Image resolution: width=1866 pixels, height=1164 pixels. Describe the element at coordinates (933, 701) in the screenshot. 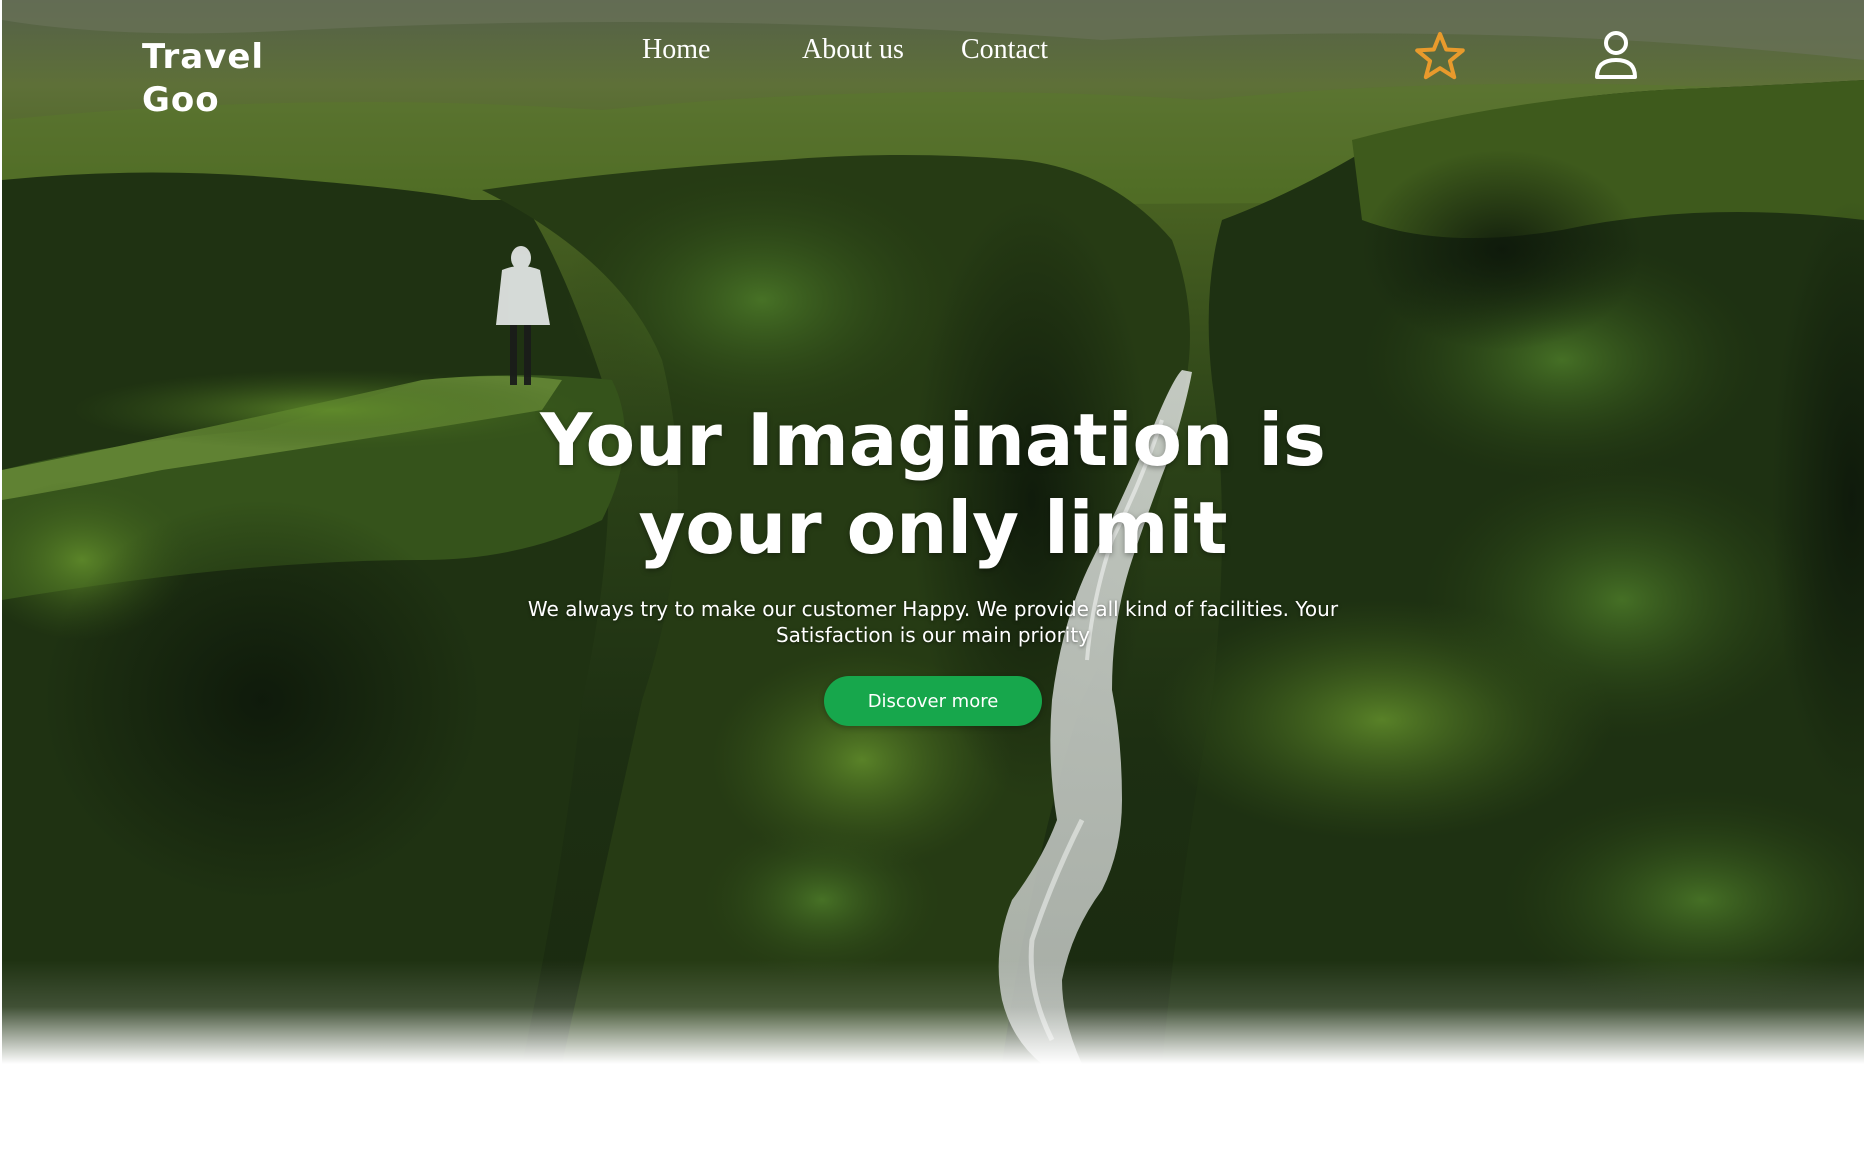

I see `discover-more-button: Discover more` at that location.